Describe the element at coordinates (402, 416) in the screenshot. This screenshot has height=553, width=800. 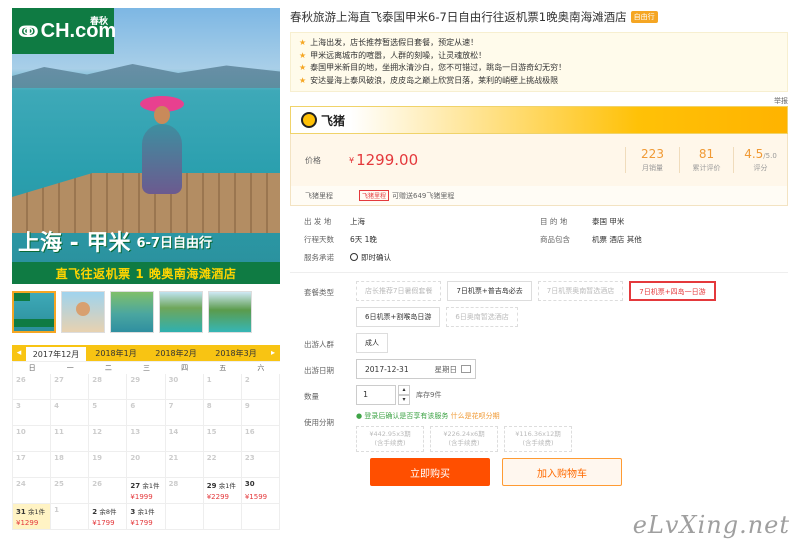
I see `login-note: ● 登录后确认是否享有该服务` at that location.